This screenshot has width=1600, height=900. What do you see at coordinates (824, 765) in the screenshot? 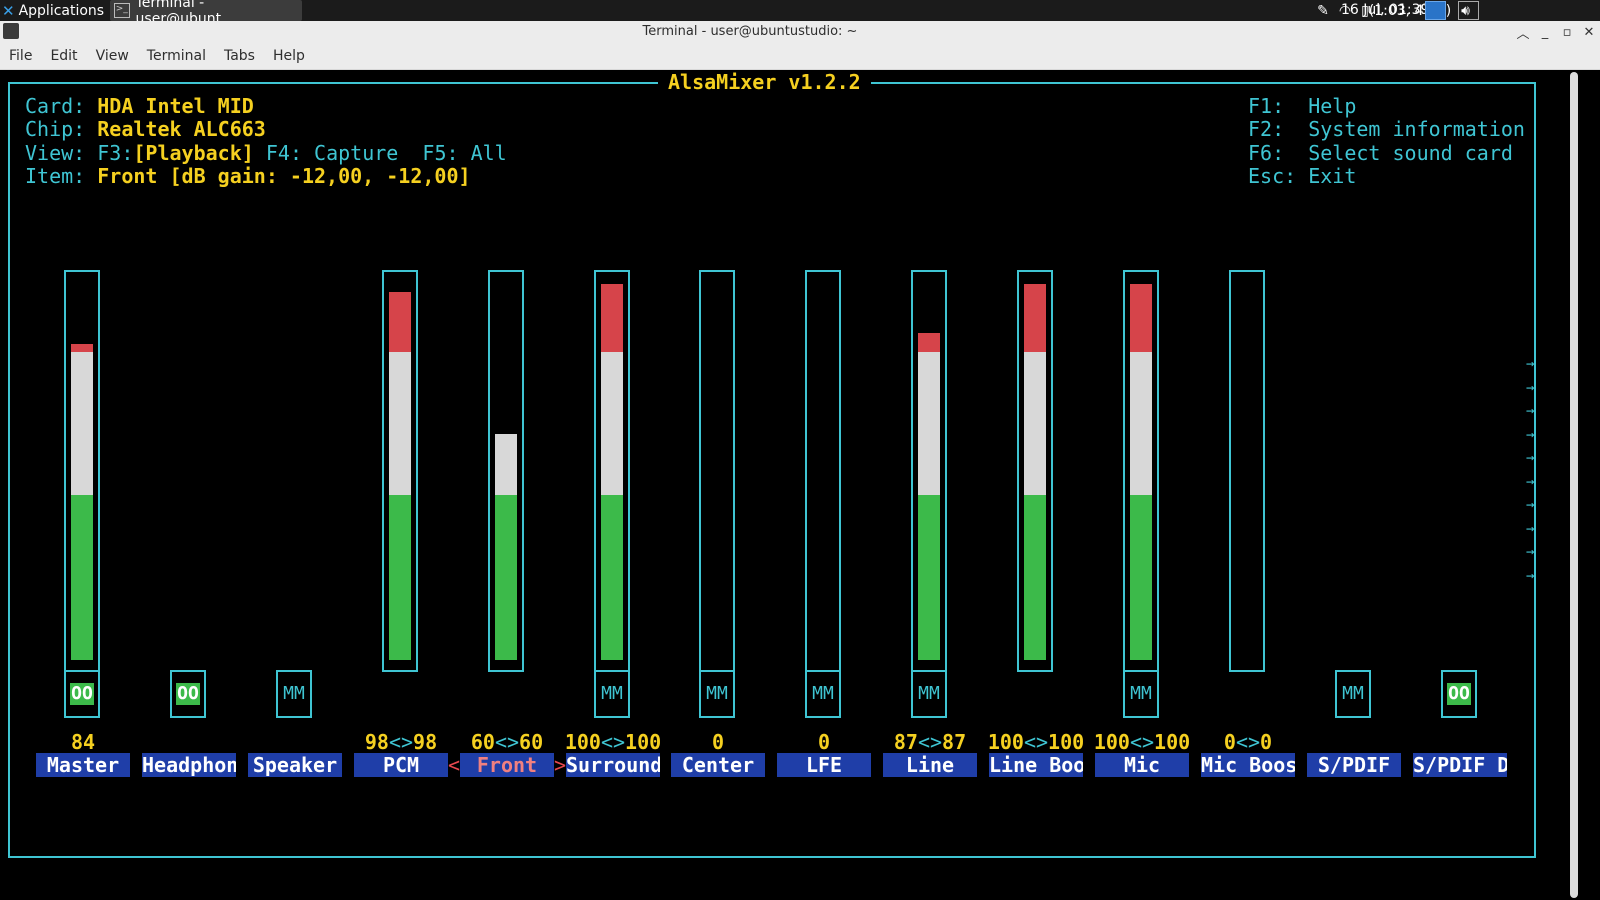
I see `control-name-label: LFE` at bounding box center [824, 765].